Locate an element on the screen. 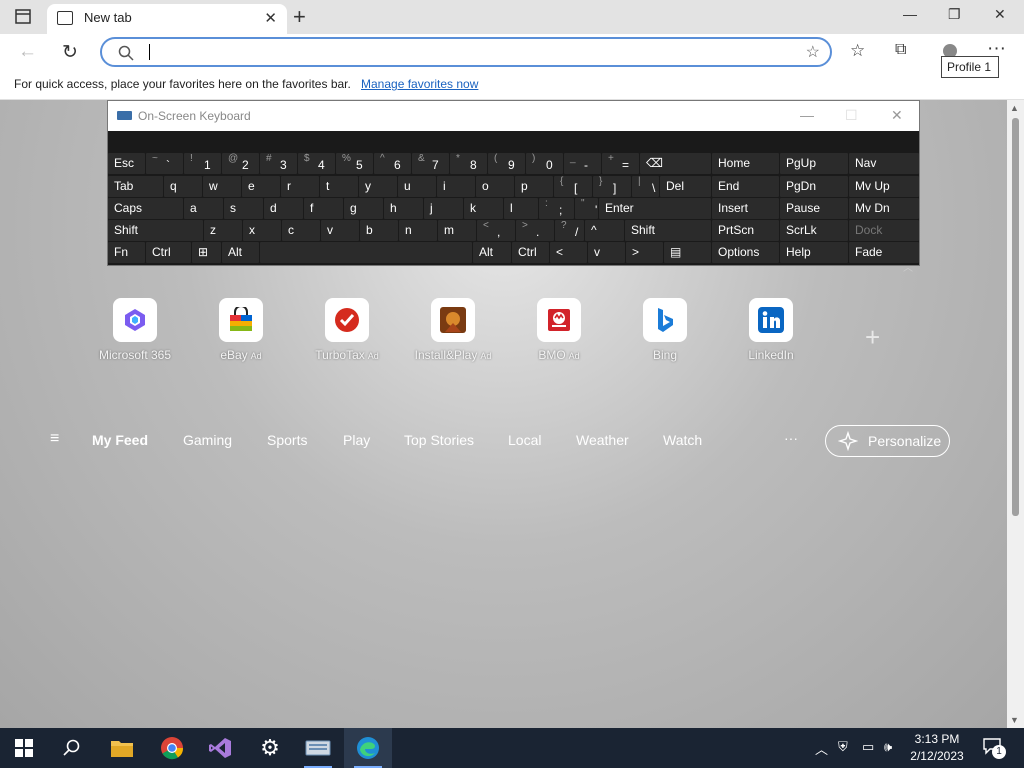 Image resolution: width=1024 pixels, height=768 pixels. osk-key: ScrLk is located at coordinates (814, 230).